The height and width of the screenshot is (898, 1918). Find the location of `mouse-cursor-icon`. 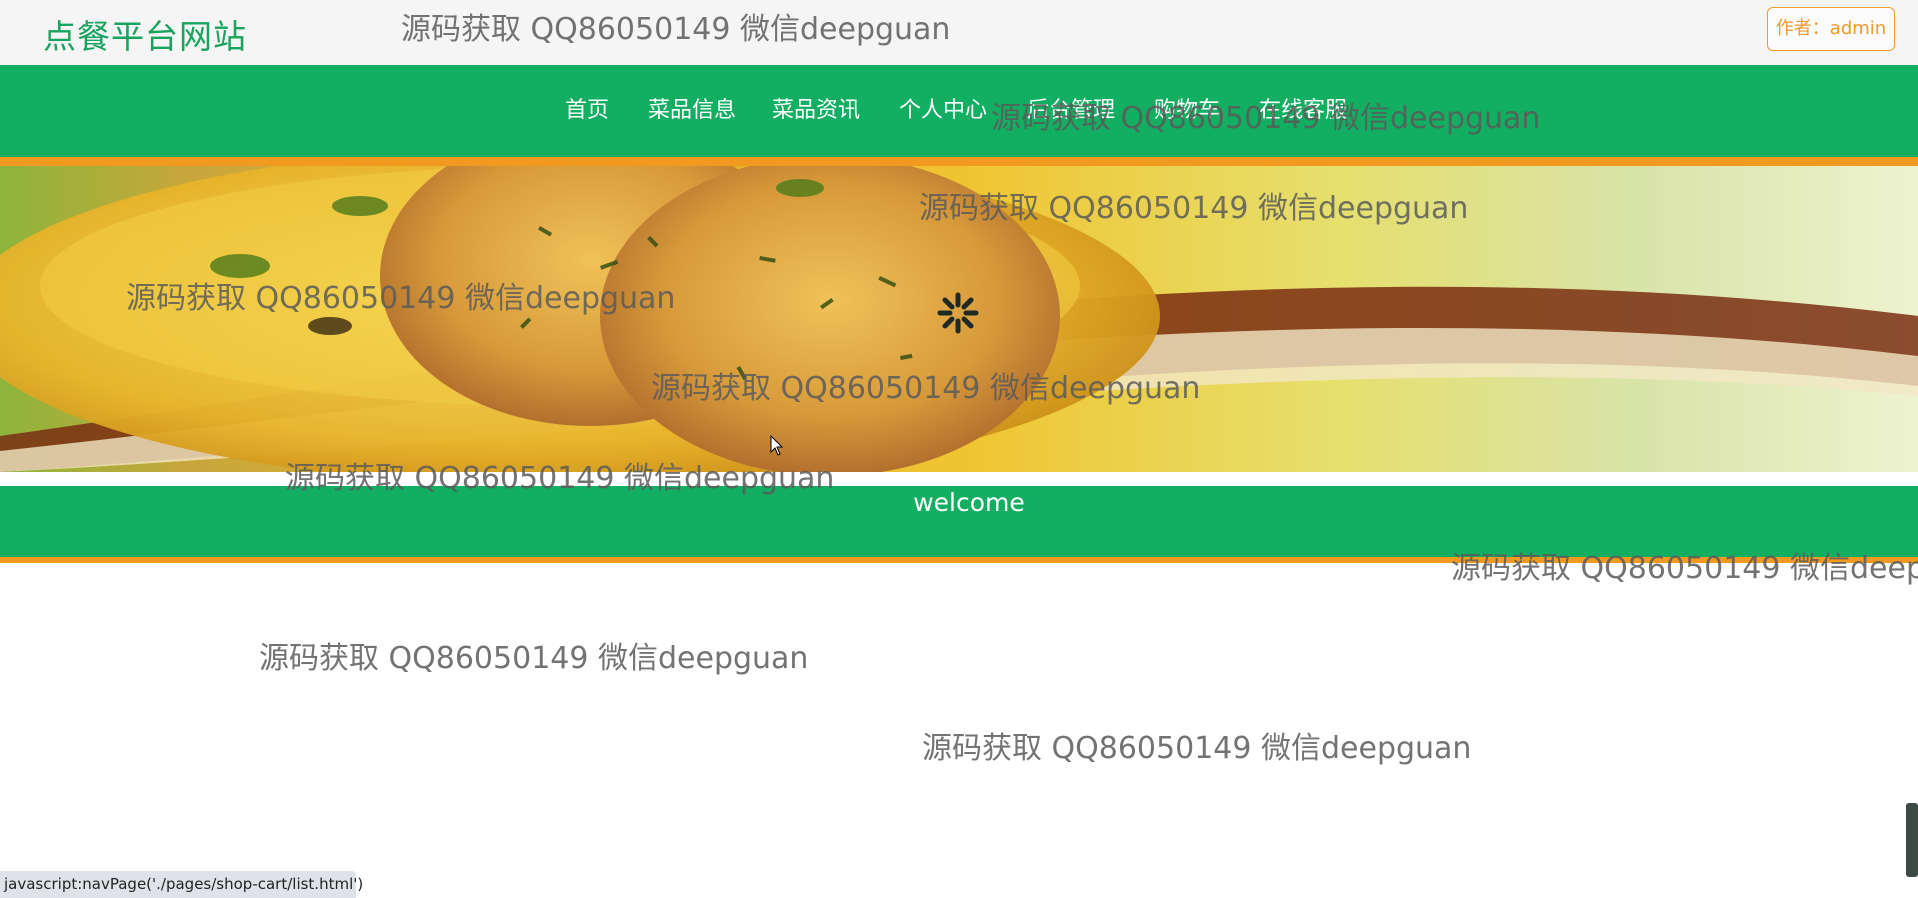

mouse-cursor-icon is located at coordinates (777, 445).